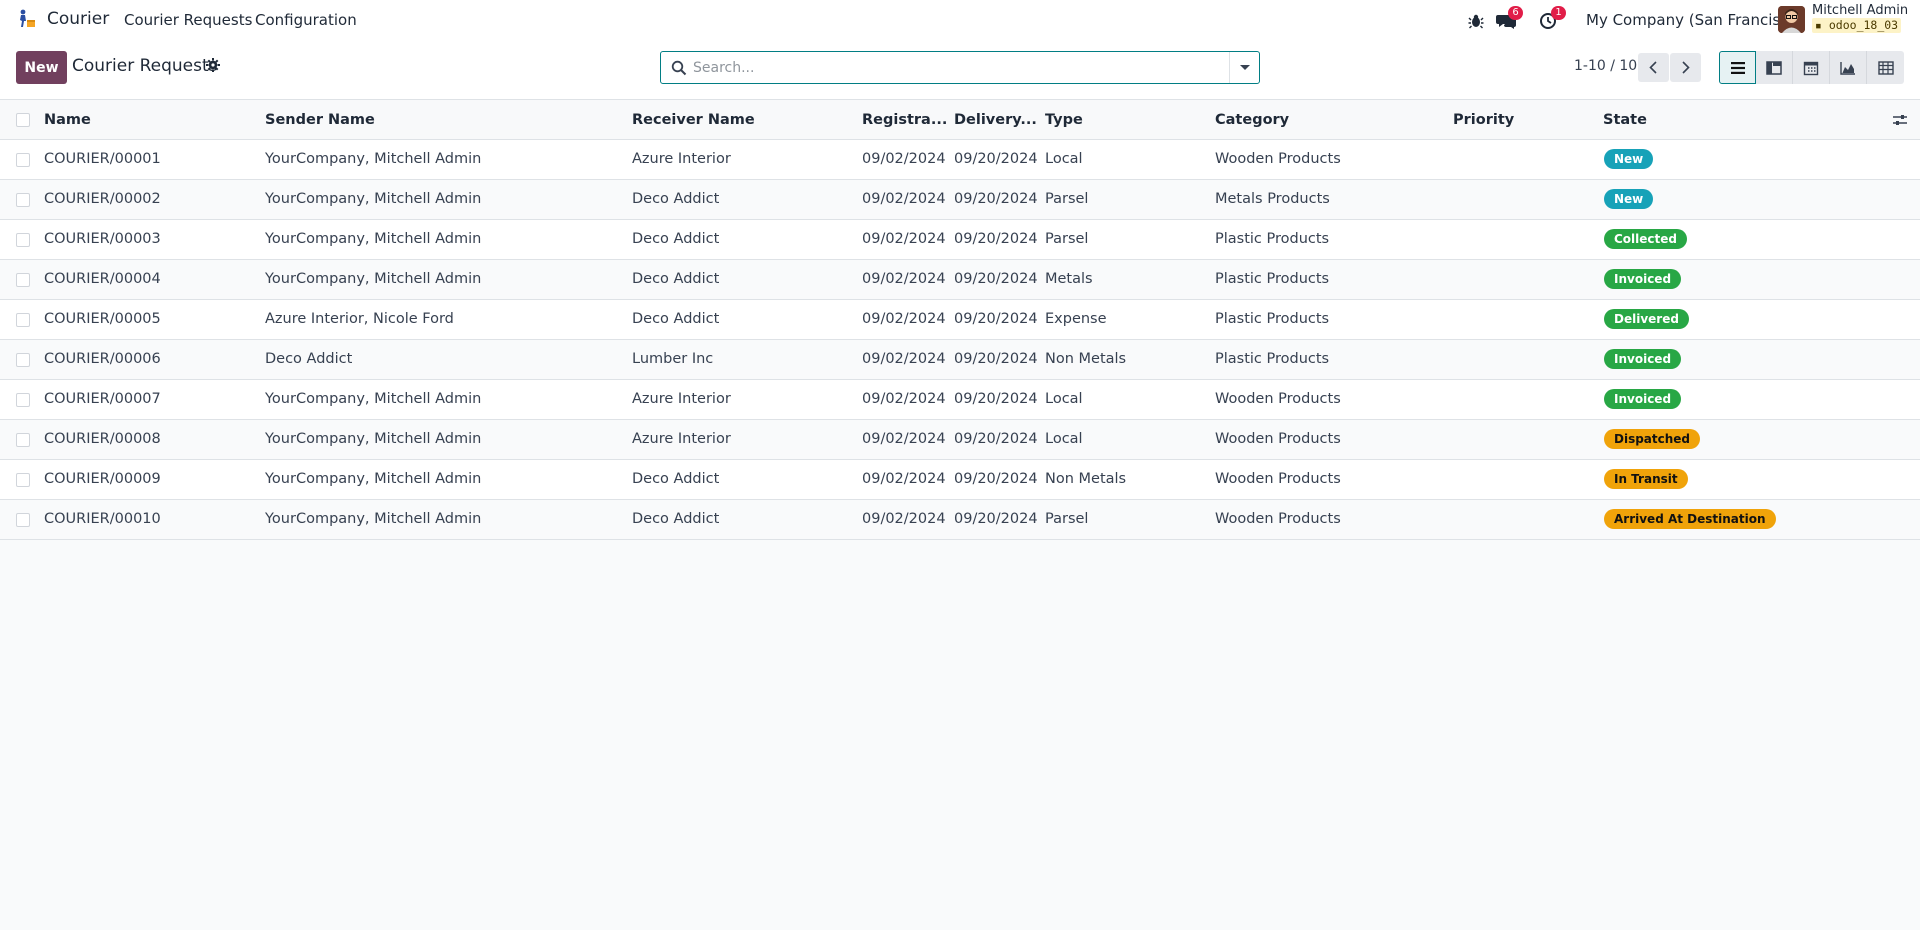 Image resolution: width=1920 pixels, height=930 pixels. I want to click on graph-view-icon, so click(1847, 68).